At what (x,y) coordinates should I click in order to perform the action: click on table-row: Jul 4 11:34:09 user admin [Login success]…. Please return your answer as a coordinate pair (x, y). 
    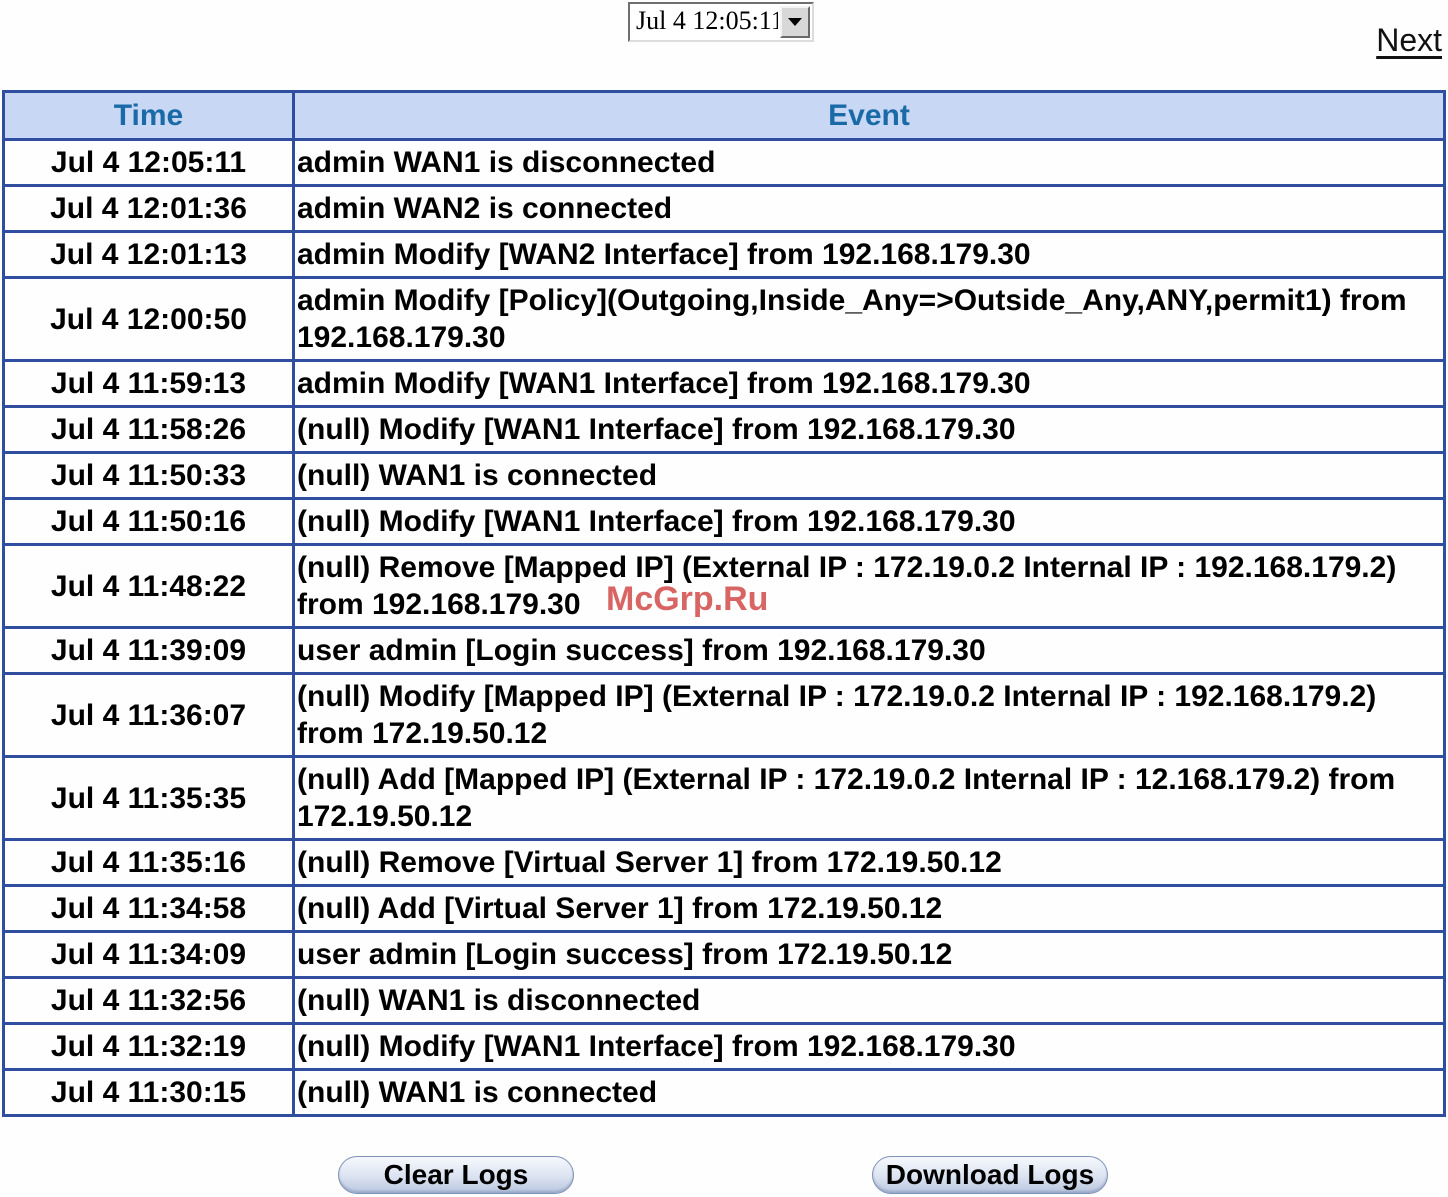
    Looking at the image, I should click on (724, 954).